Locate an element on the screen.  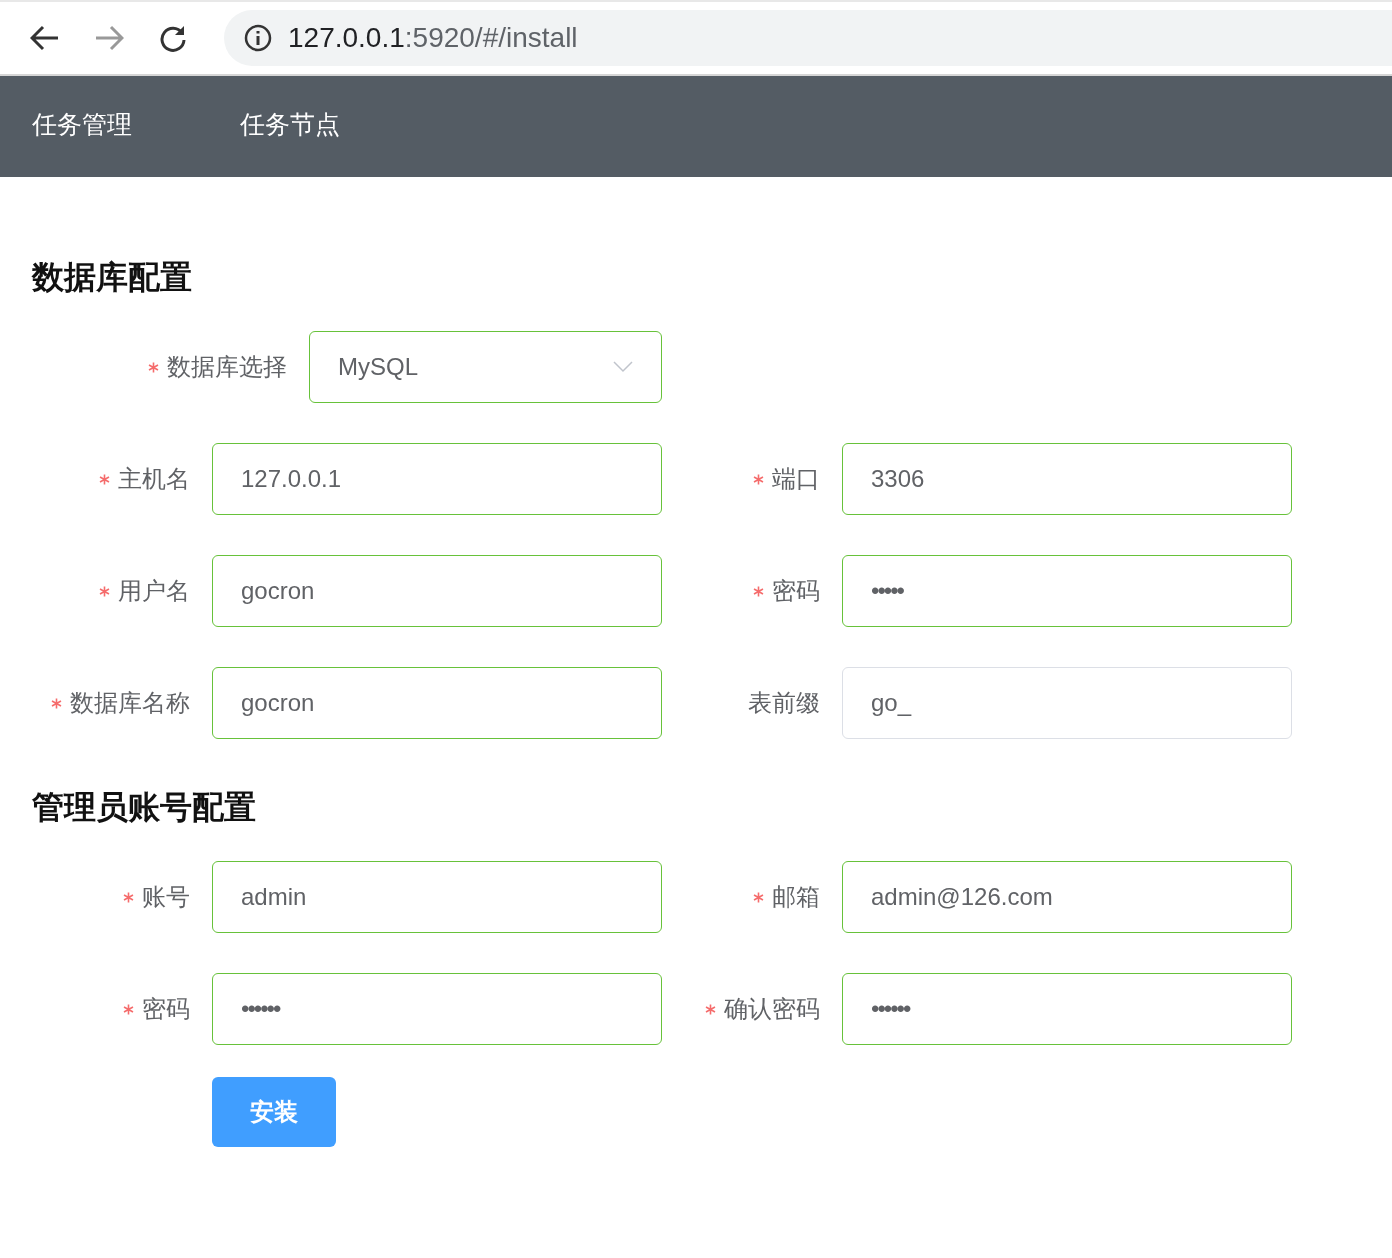
field-label: 确认密码 is located at coordinates (772, 1009).